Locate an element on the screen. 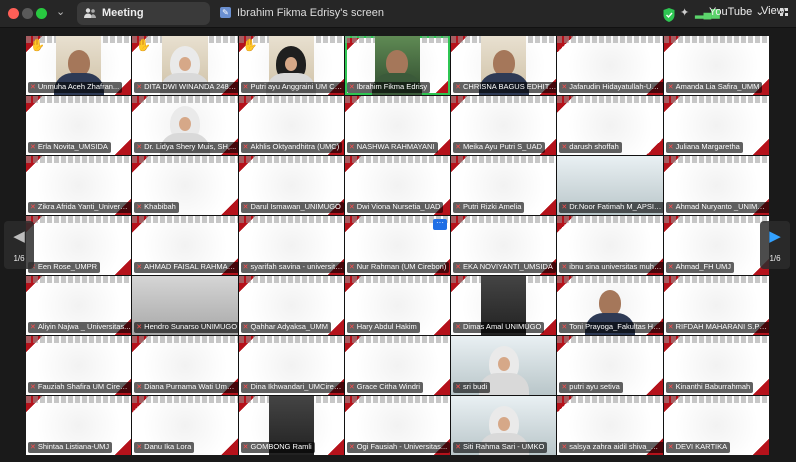 The image size is (796, 462). participant-name: ✕ Siti Rahma Sari - UMKO is located at coordinates (500, 447).